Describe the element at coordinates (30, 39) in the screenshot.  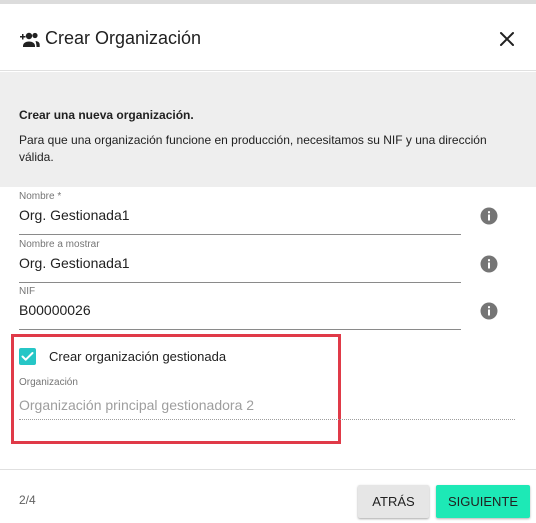
I see `add-group-icon` at that location.